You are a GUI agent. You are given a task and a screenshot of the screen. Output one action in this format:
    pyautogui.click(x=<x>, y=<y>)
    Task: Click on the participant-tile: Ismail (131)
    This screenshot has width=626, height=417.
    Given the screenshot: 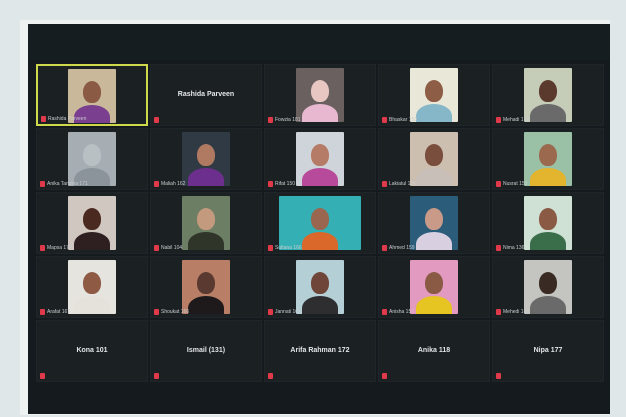 What is the action you would take?
    pyautogui.click(x=206, y=351)
    